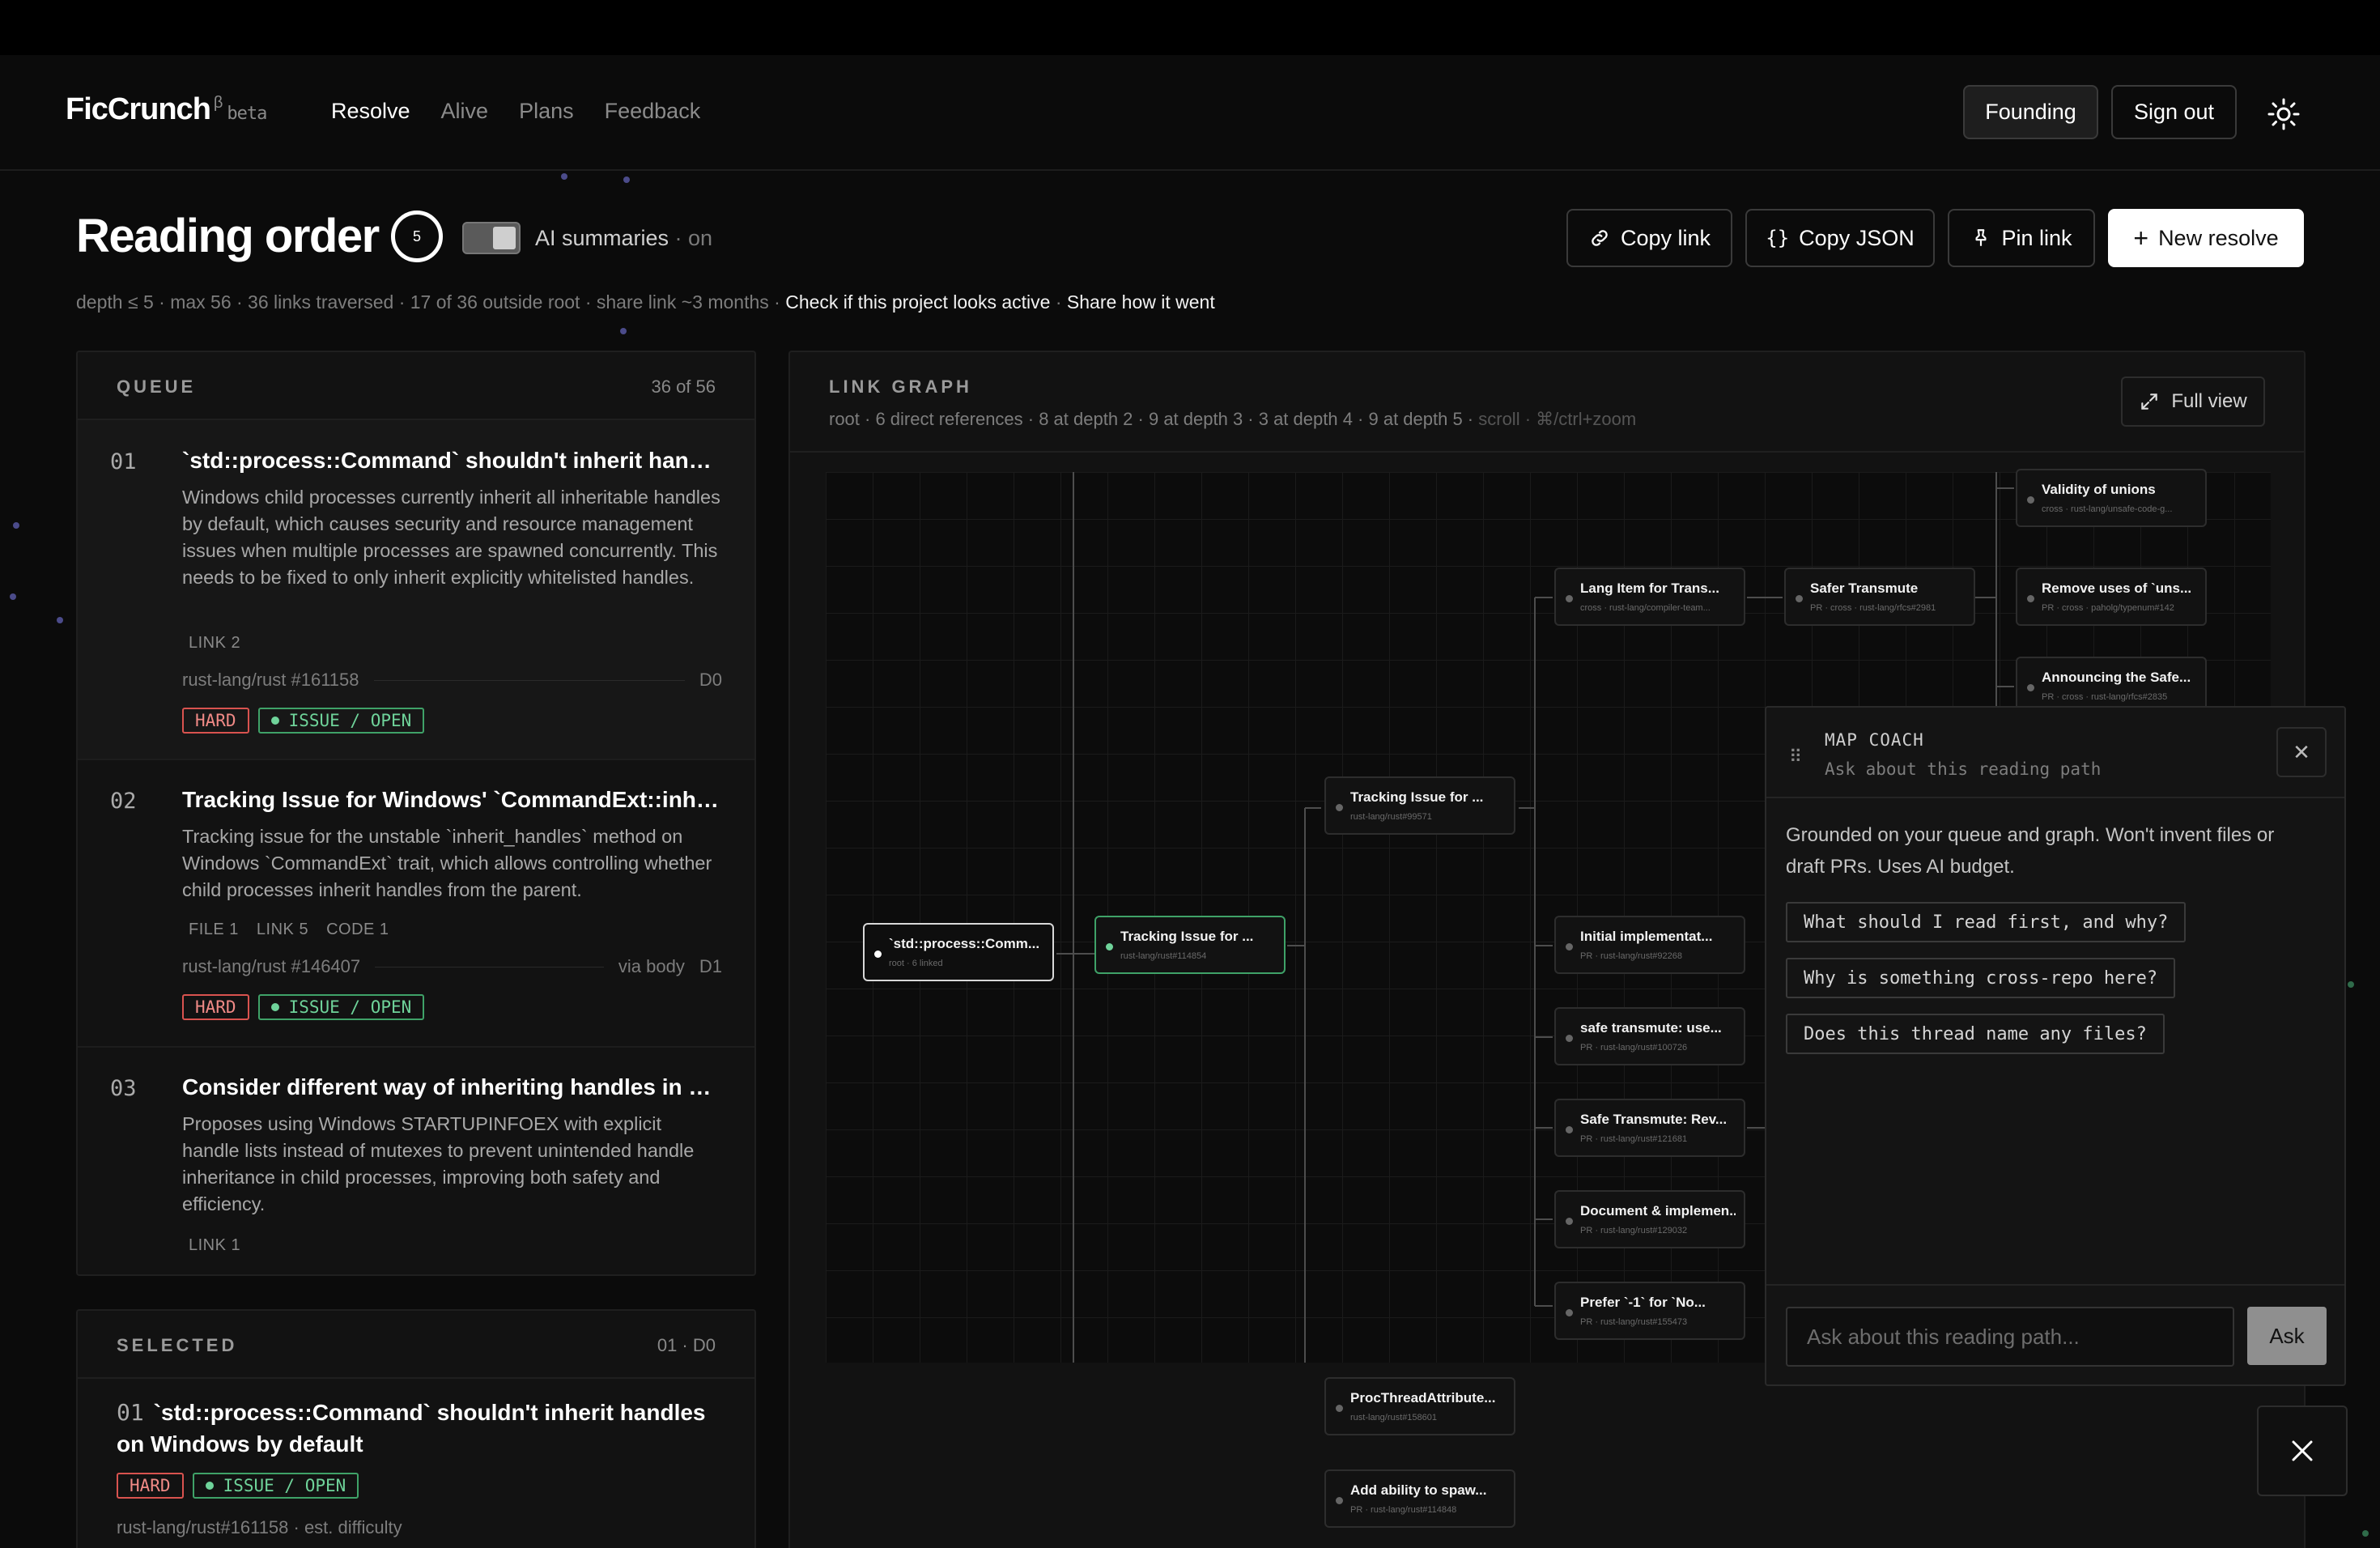  Describe the element at coordinates (1986, 922) in the screenshot. I see `suggestion-button: What should I read first, and why?` at that location.